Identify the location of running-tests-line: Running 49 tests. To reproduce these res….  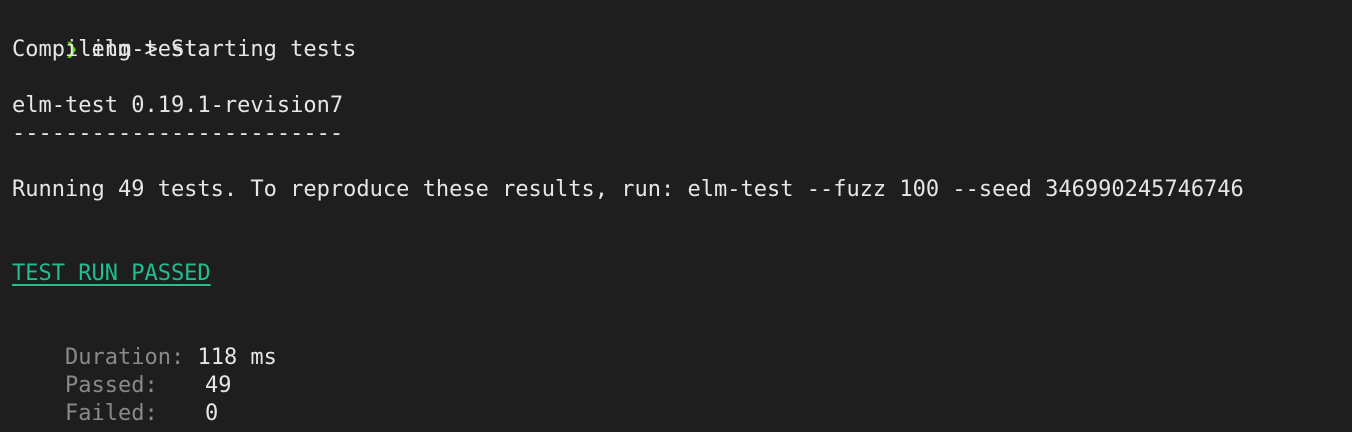
(628, 189).